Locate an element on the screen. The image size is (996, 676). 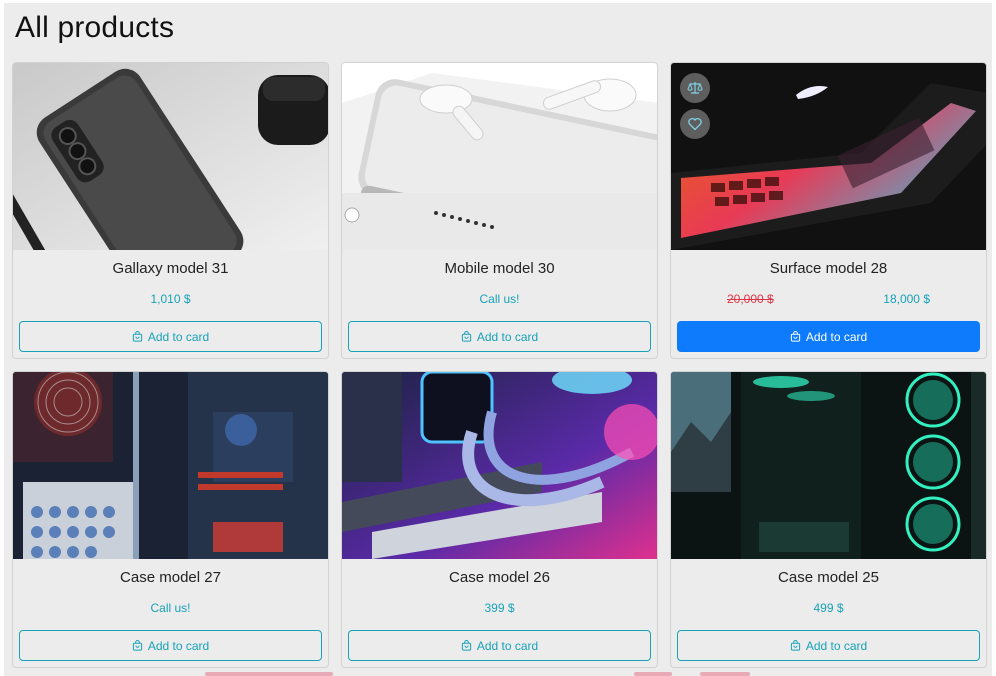
product-title: Case model 25 is located at coordinates (828, 577).